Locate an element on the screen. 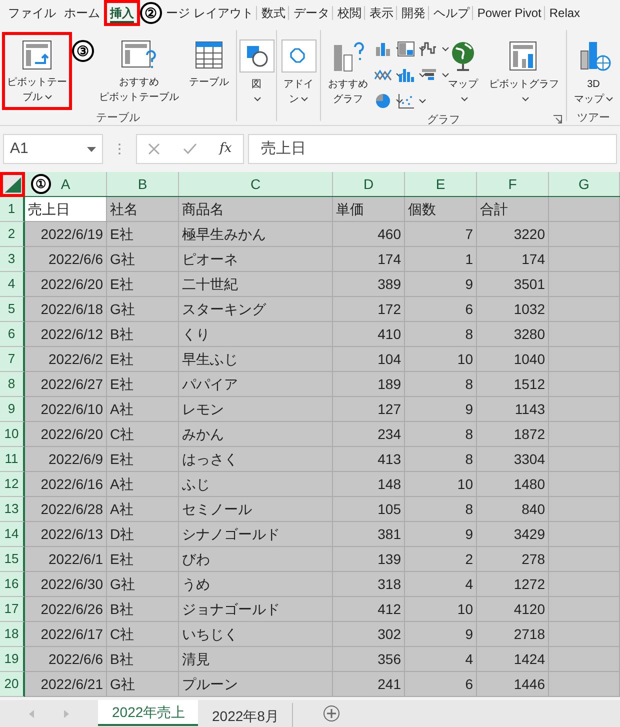 The height and width of the screenshot is (727, 620). table-cell-text: A社 is located at coordinates (122, 409).